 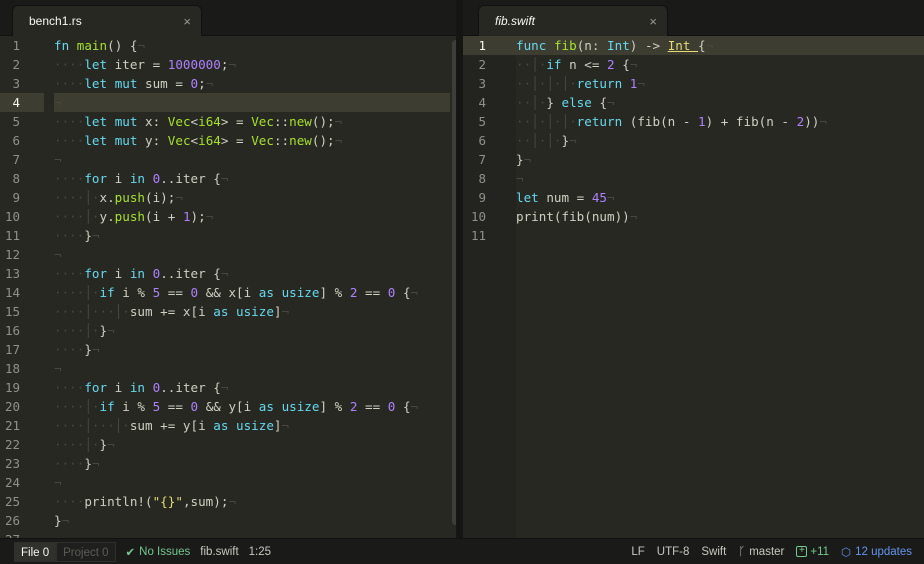 What do you see at coordinates (22, 368) in the screenshot?
I see `line-number: 18` at bounding box center [22, 368].